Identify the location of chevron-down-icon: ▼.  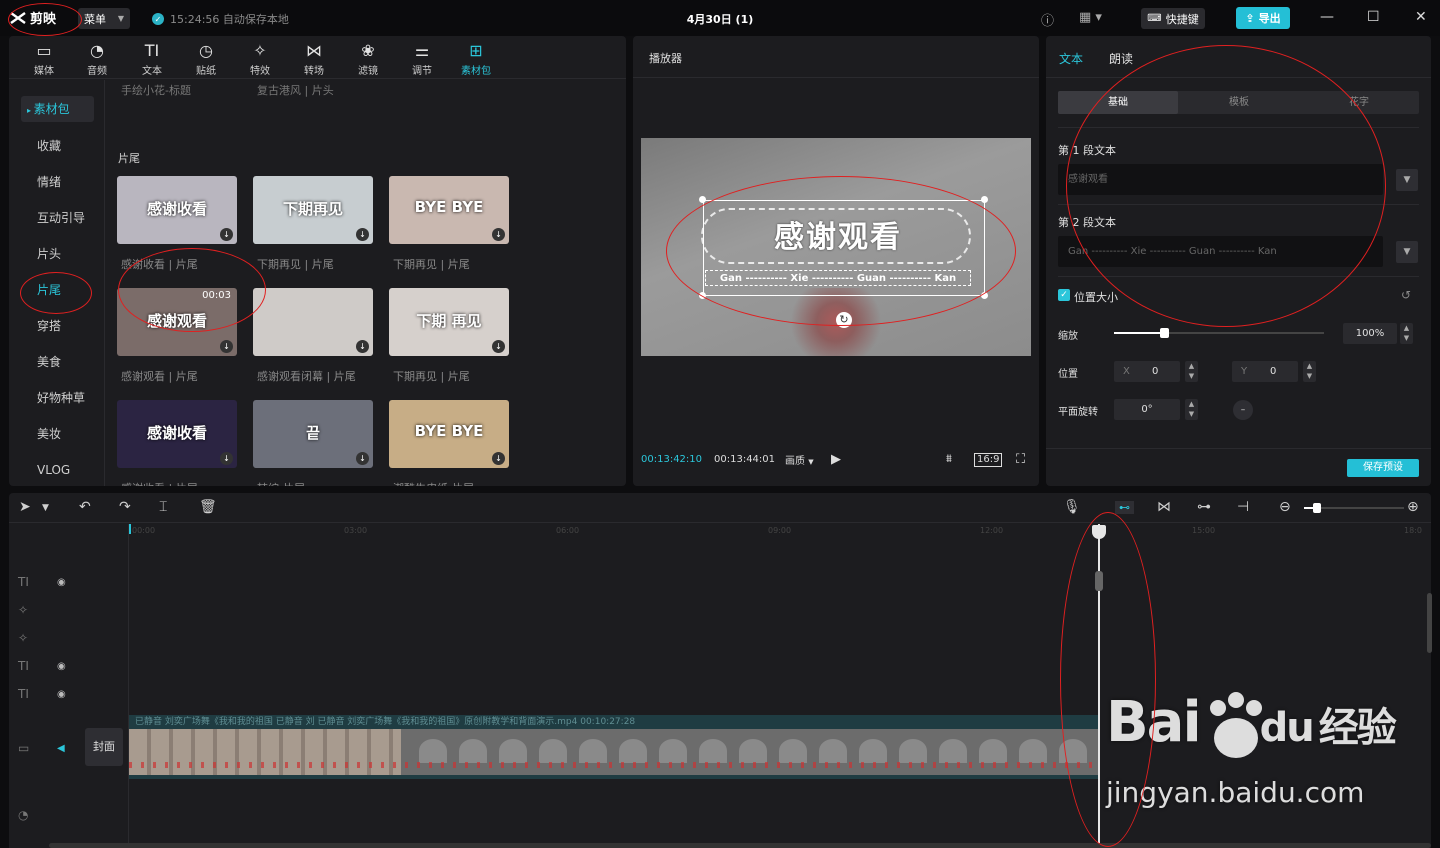
(45, 508).